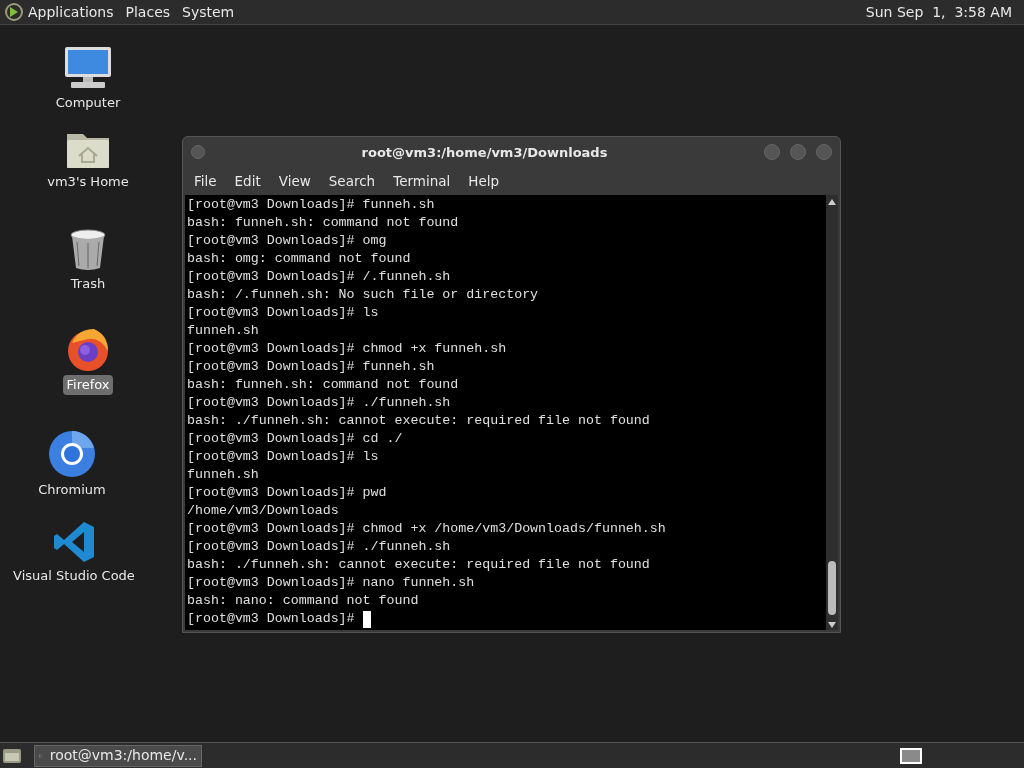 The image size is (1024, 768). What do you see at coordinates (205, 181) in the screenshot?
I see `menu-item: File` at bounding box center [205, 181].